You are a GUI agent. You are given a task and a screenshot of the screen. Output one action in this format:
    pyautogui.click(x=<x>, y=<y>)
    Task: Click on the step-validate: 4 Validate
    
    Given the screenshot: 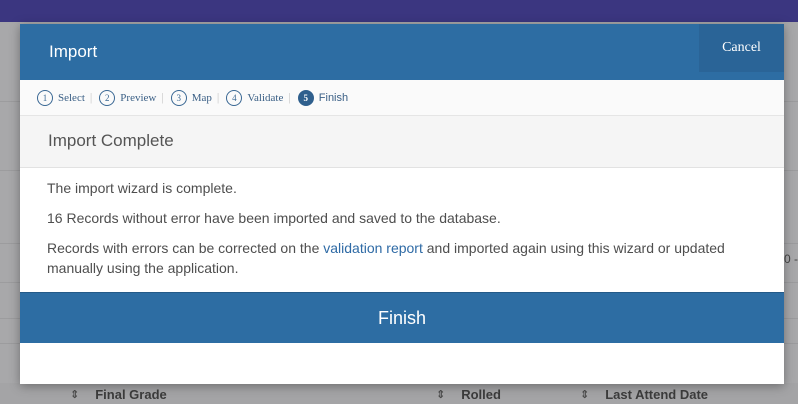 What is the action you would take?
    pyautogui.click(x=255, y=97)
    